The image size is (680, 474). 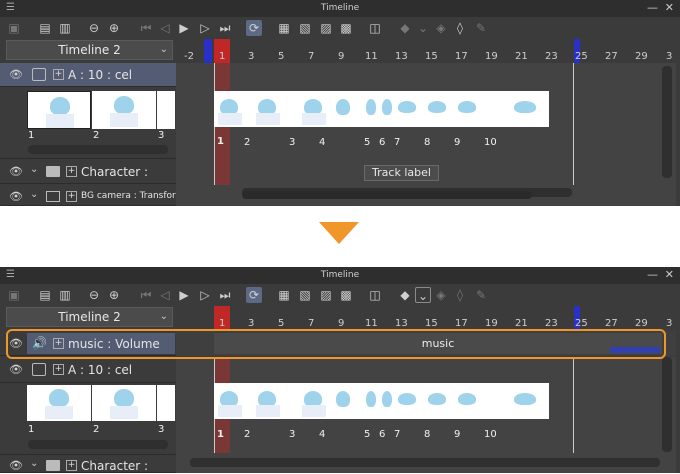 What do you see at coordinates (611, 323) in the screenshot?
I see `ruler-label: 27` at bounding box center [611, 323].